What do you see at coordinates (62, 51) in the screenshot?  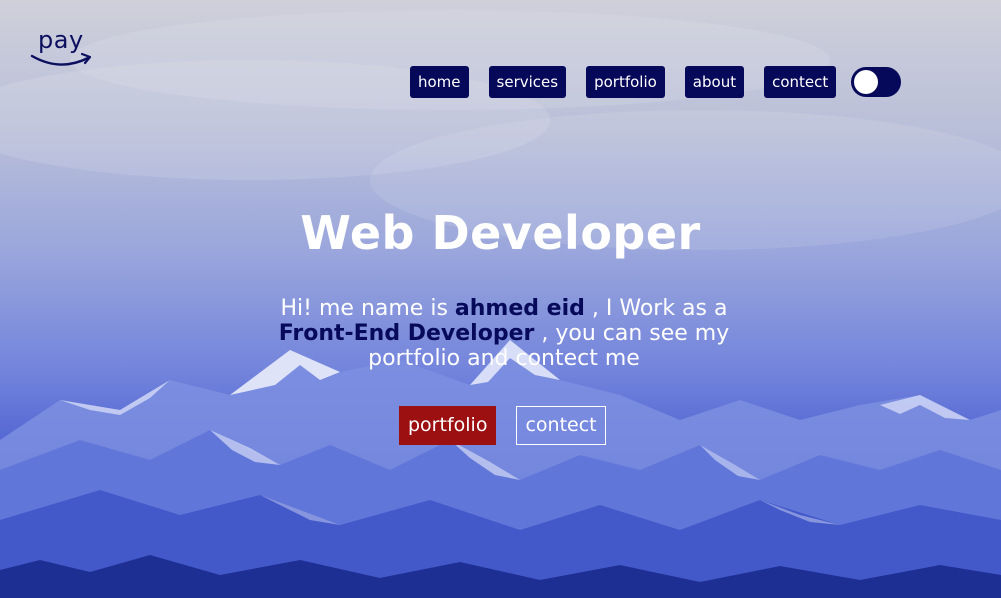 I see `pay-logo: pay` at bounding box center [62, 51].